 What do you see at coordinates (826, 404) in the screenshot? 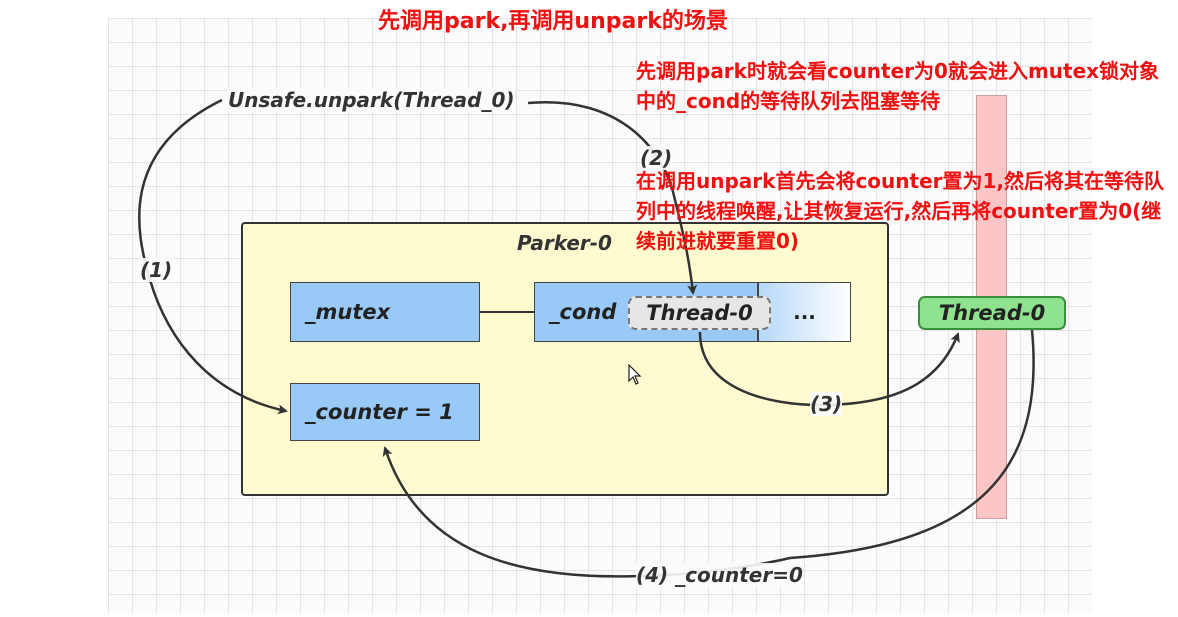
I see `step3-label: (3)` at bounding box center [826, 404].